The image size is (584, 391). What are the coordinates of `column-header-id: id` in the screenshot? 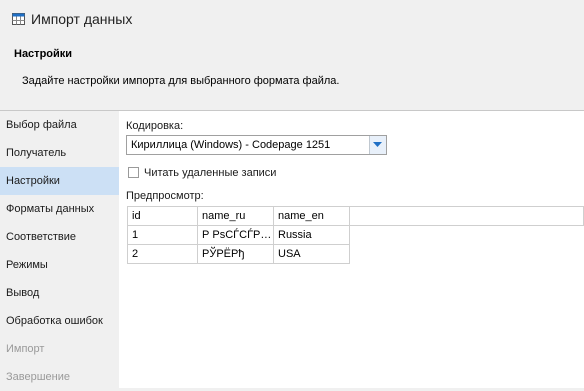 It's located at (162, 216).